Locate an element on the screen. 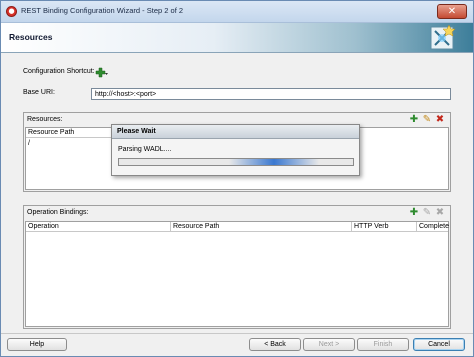 The height and width of the screenshot is (357, 474). cancel-button: Cancel is located at coordinates (439, 344).